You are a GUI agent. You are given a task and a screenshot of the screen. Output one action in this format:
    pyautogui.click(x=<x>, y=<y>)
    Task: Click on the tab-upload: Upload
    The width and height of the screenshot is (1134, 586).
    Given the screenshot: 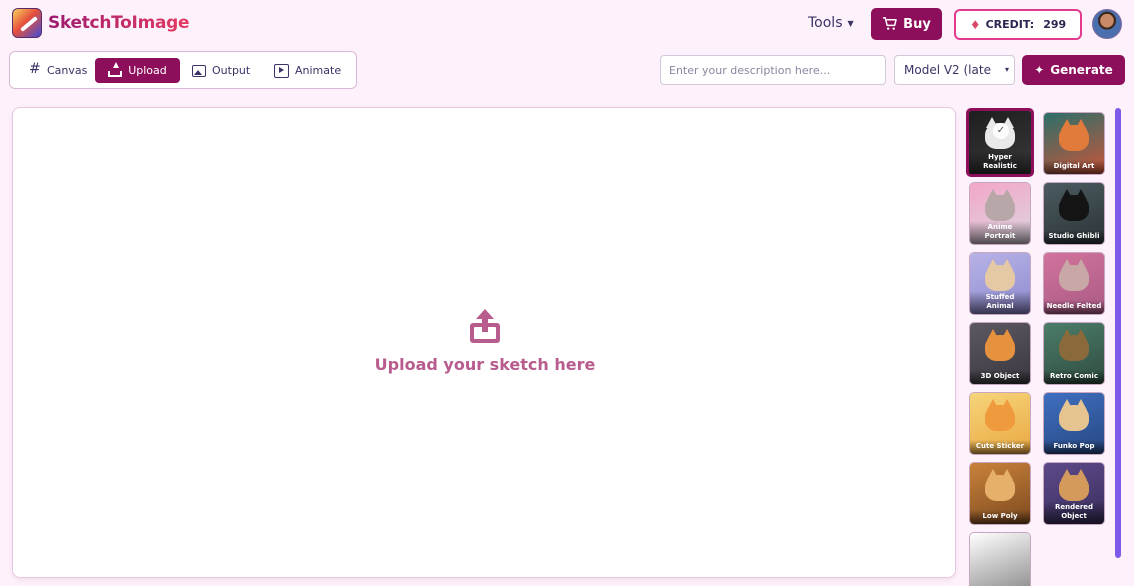 What is the action you would take?
    pyautogui.click(x=137, y=70)
    